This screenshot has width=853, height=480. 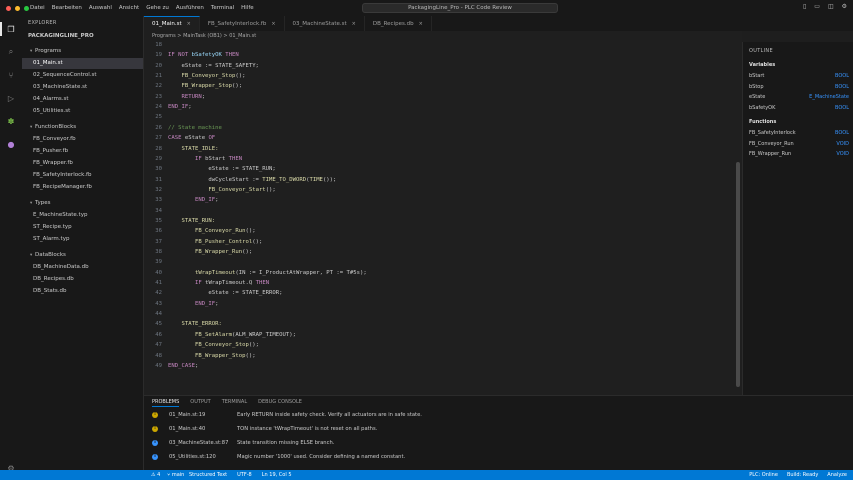 What do you see at coordinates (82, 87) in the screenshot?
I see `tree-file: 03_MachineState.st` at bounding box center [82, 87].